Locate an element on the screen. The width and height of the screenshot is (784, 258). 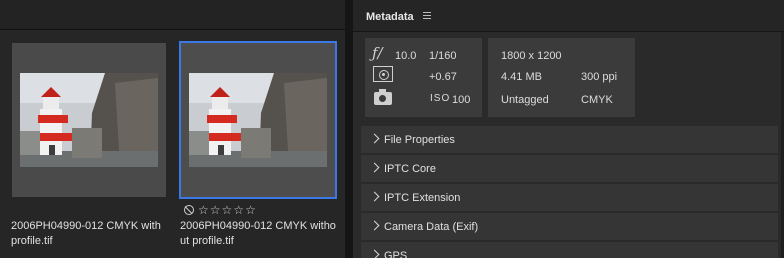
thumbnail-card-2-selected is located at coordinates (258, 120).